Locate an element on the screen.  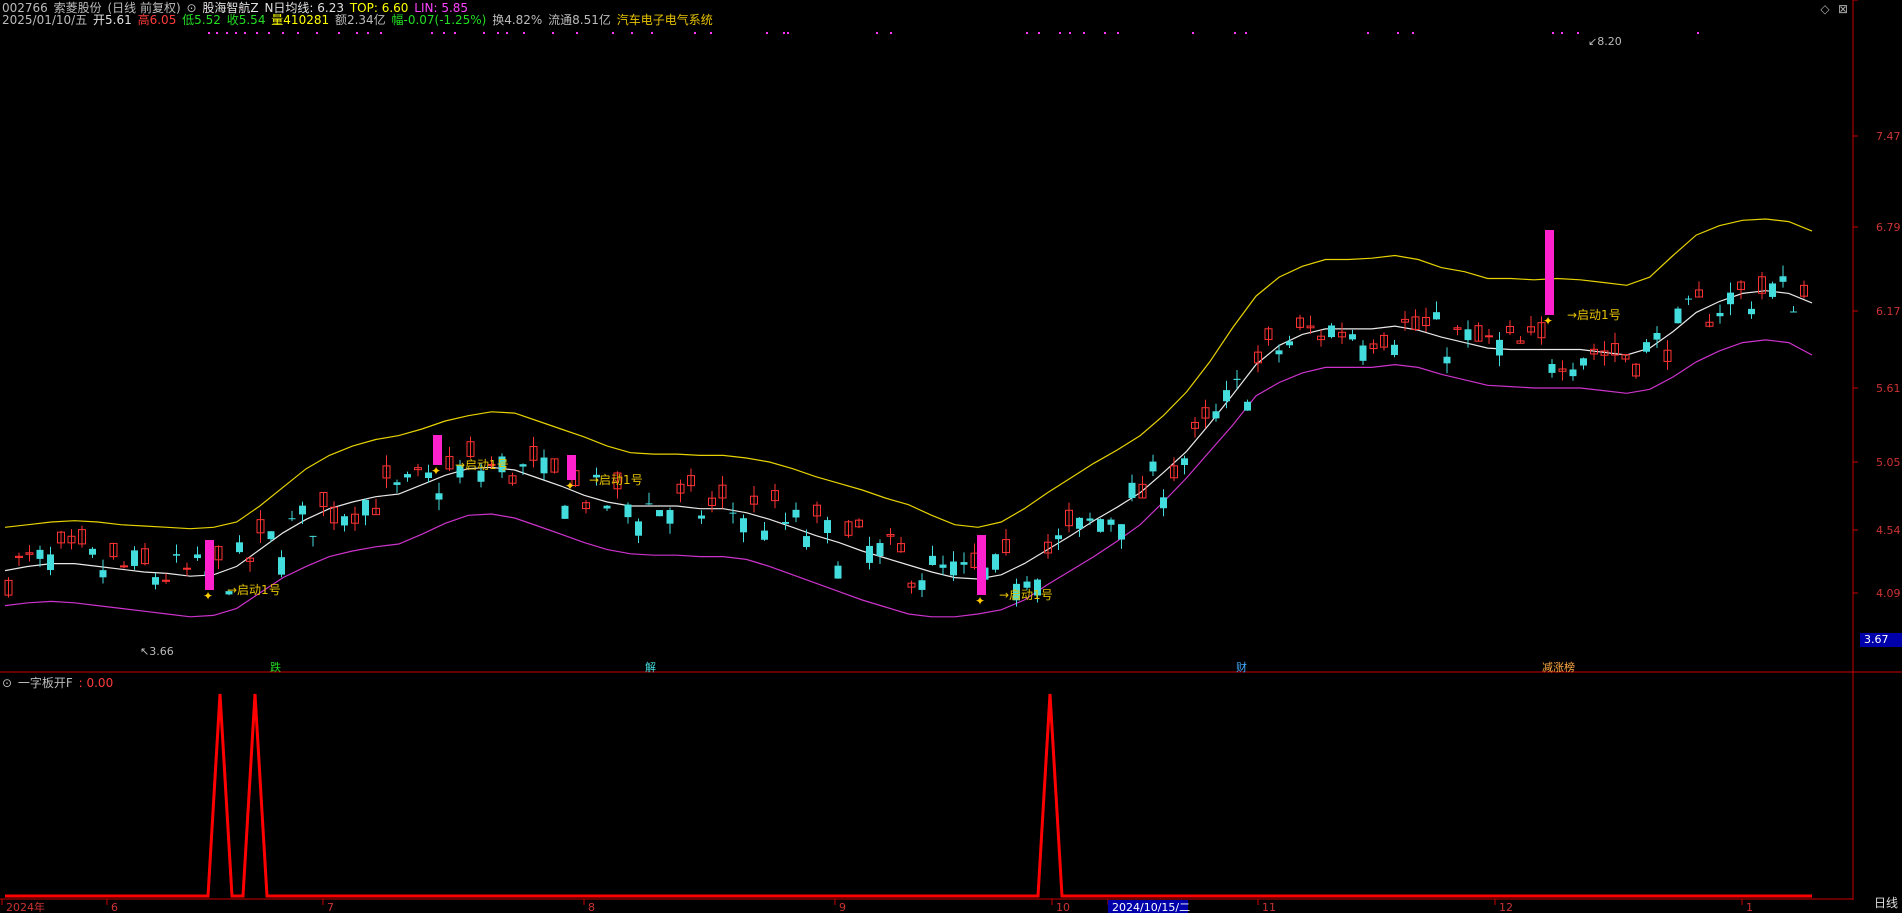
event-tag-2: 解 is located at coordinates (650, 667).